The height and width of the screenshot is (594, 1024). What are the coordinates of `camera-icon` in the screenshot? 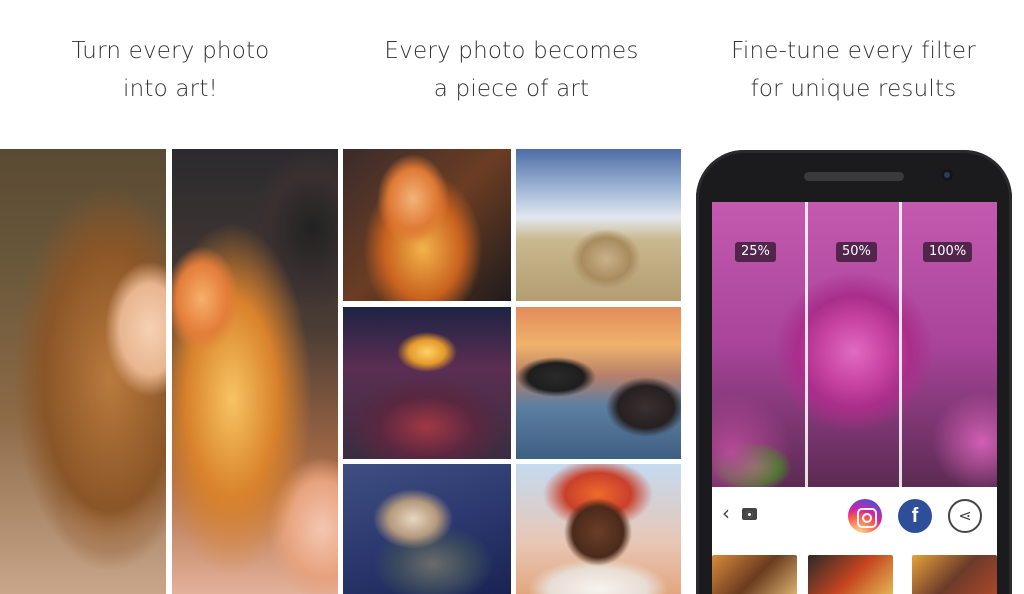 It's located at (749, 514).